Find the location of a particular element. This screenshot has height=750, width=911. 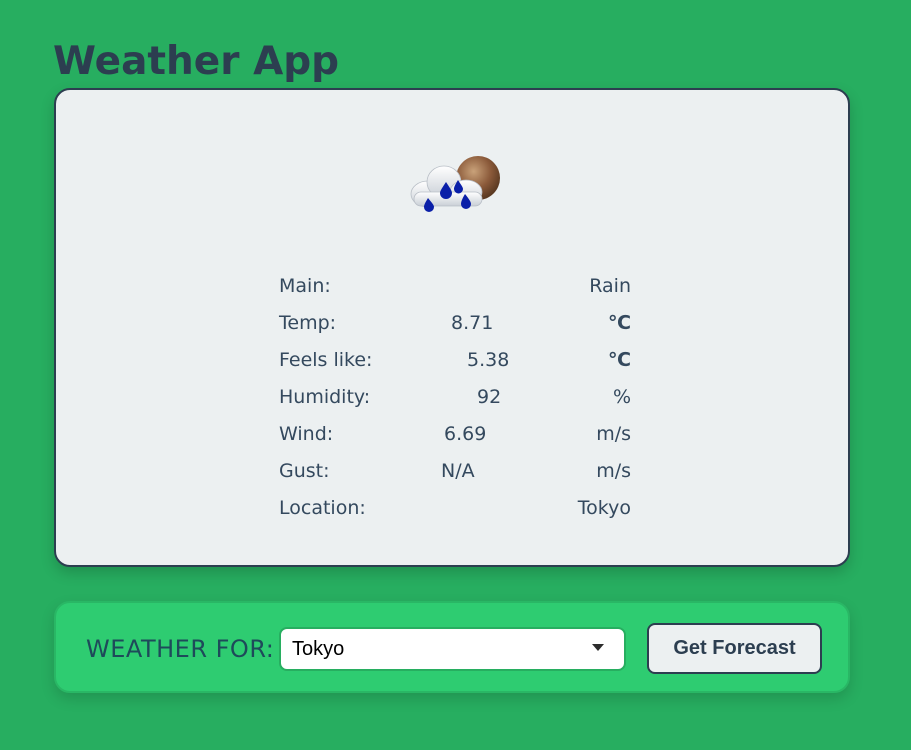

detail-row-humidity: Humidity: 92 % is located at coordinates (455, 397).